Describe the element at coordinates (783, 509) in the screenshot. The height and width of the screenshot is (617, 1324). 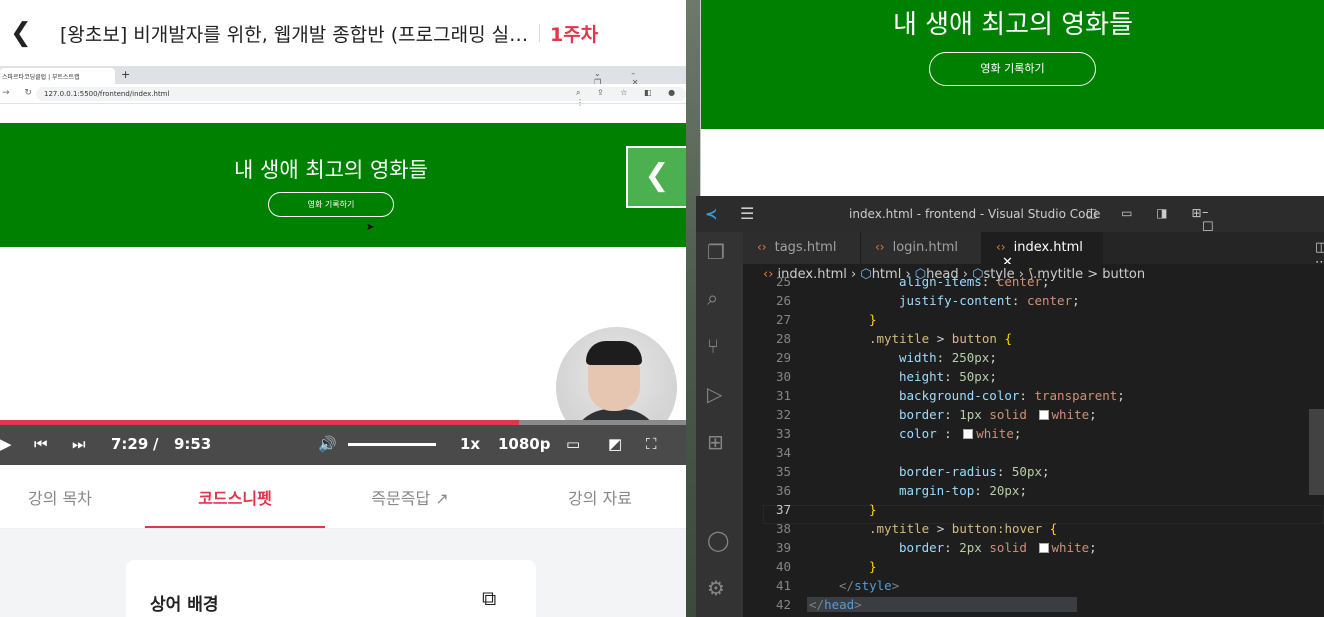
I see `line-number: 37` at that location.